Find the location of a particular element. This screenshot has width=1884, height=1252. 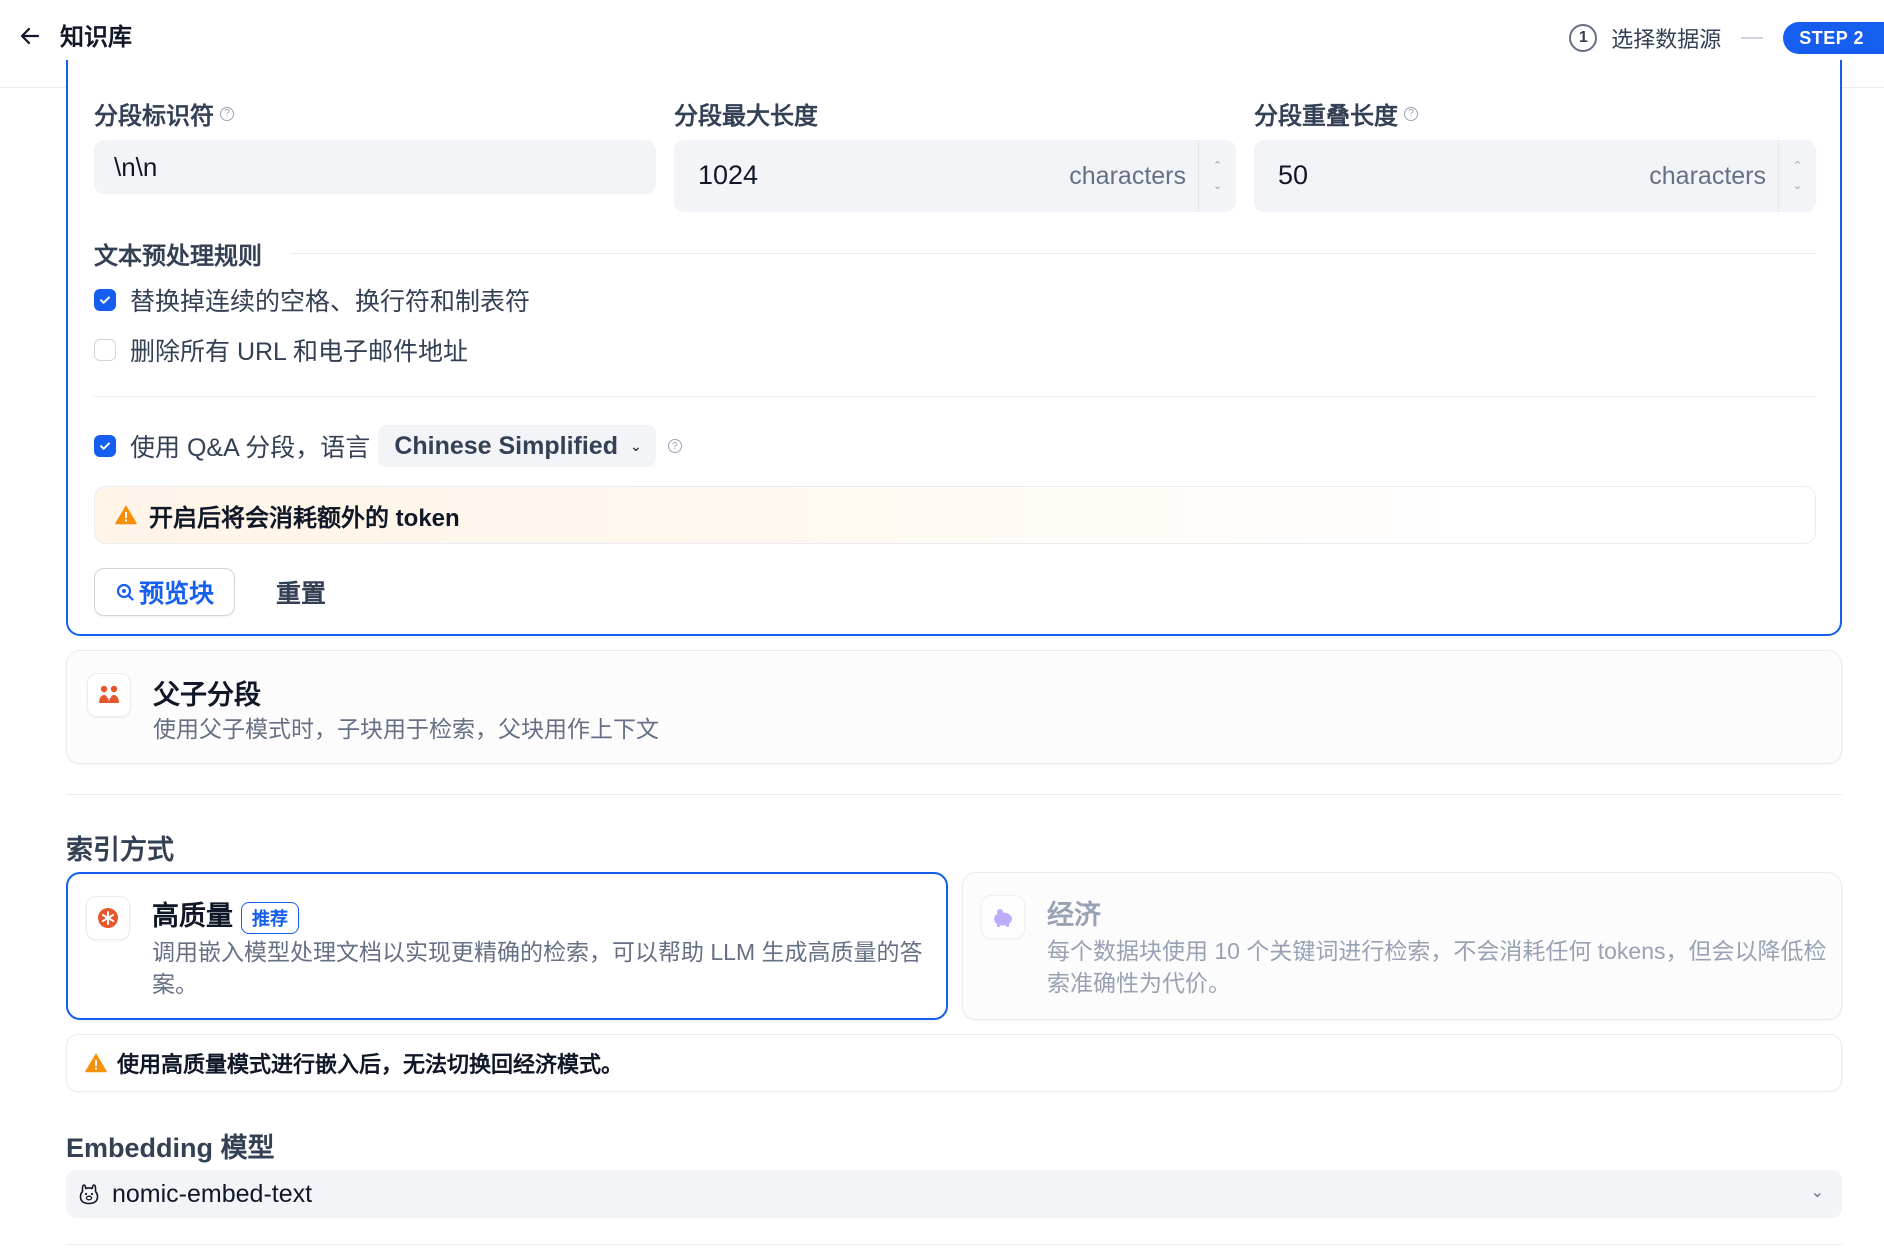

ollama-model-icon is located at coordinates (89, 1194).